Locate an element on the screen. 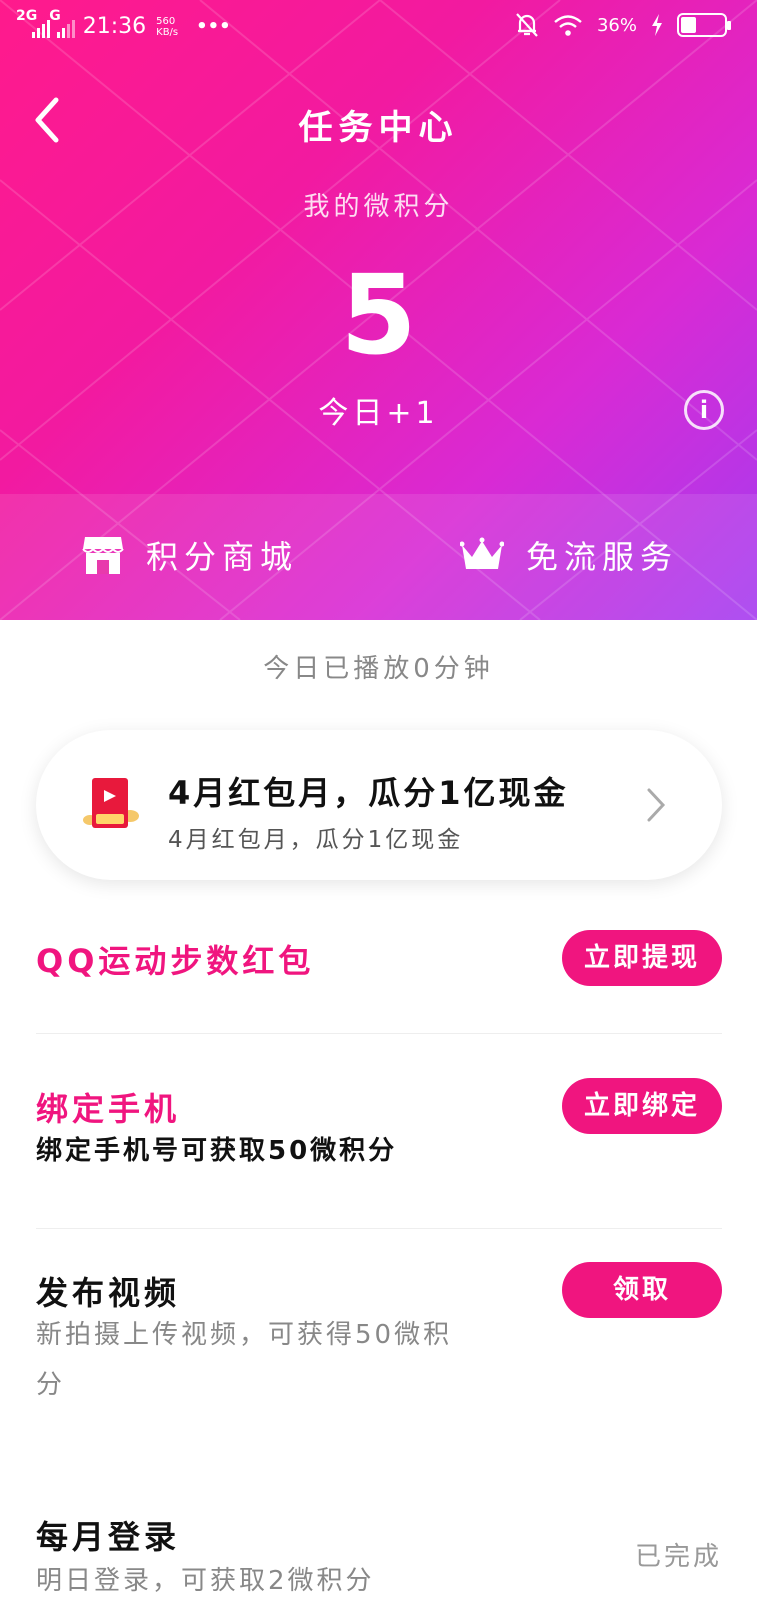 Image resolution: width=757 pixels, height=1600 pixels. crown-icon is located at coordinates (482, 553).